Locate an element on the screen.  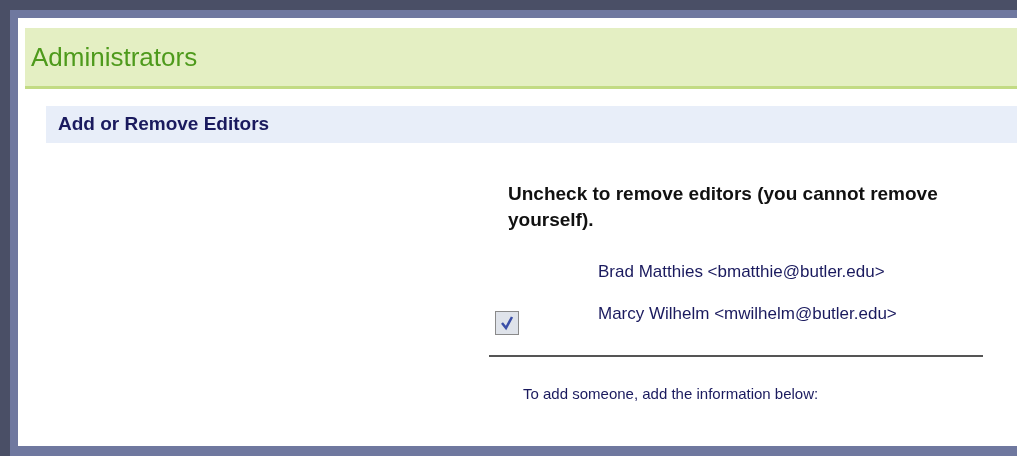
check-icon is located at coordinates (507, 323).